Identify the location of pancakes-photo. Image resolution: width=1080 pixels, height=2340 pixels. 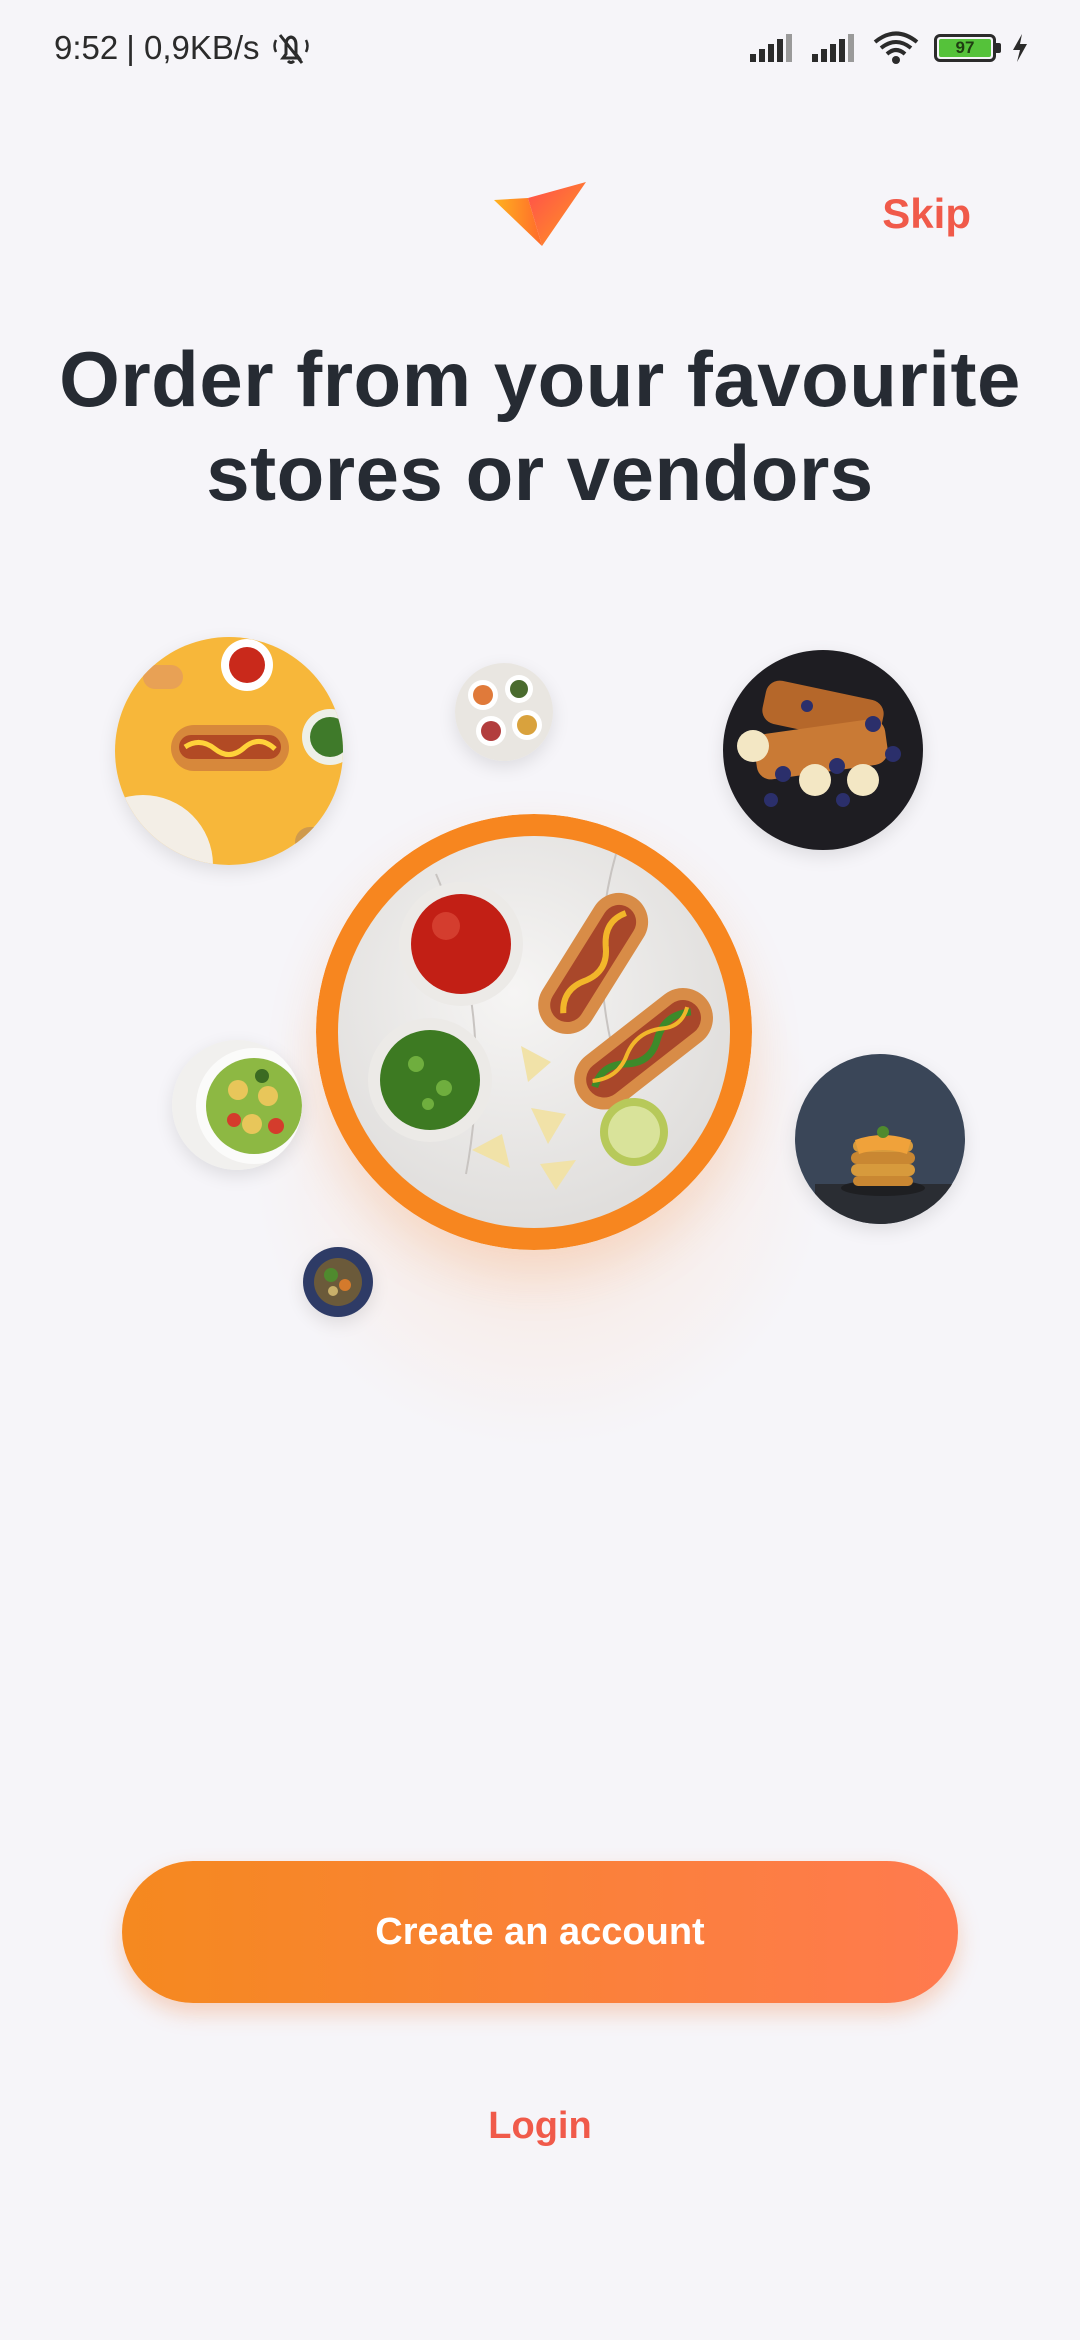
(880, 1139).